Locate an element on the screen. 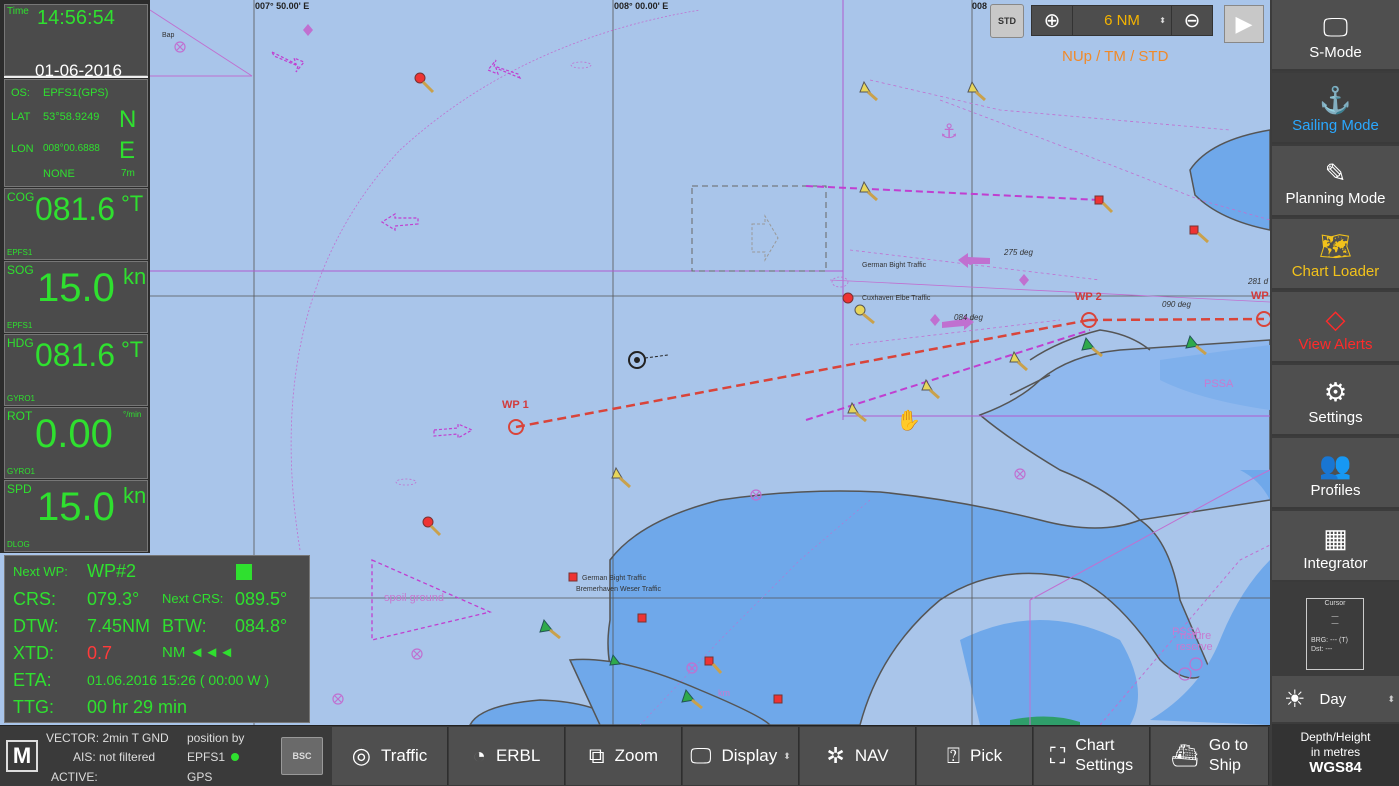  next-crs-value: 089.5° is located at coordinates (261, 599).